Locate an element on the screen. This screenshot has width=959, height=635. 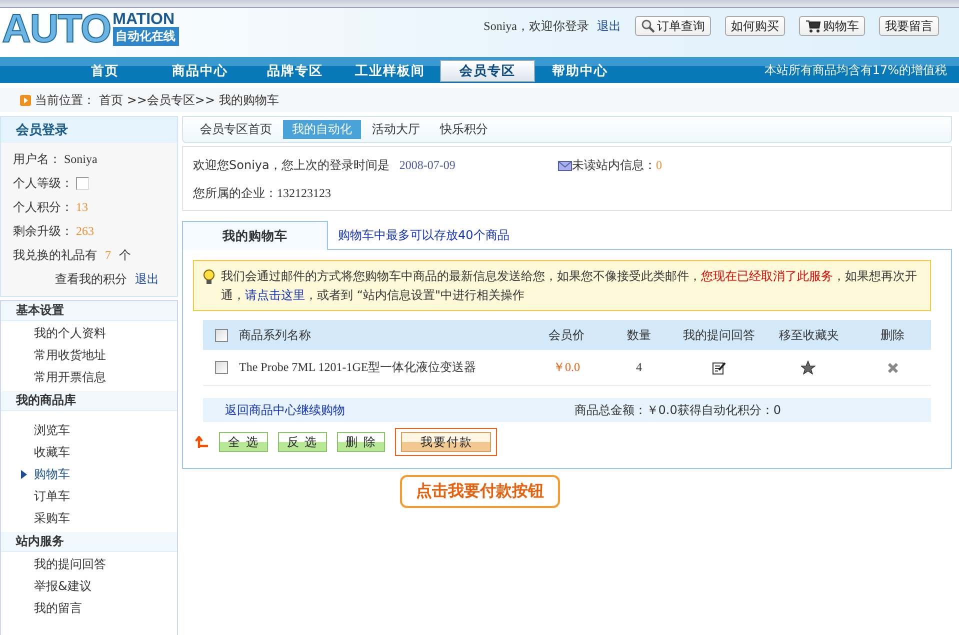
field-label: 个人等级： is located at coordinates (43, 183).